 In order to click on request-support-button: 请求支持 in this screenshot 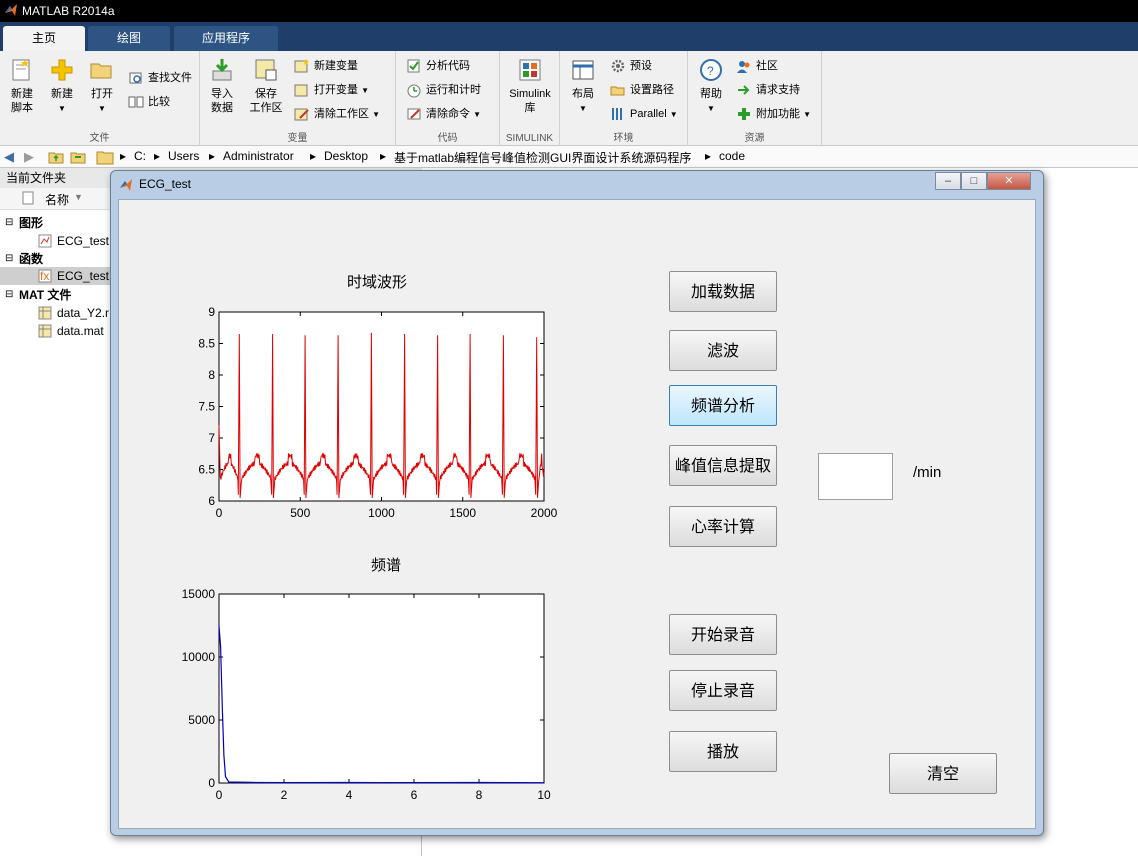, I will do `click(768, 90)`.